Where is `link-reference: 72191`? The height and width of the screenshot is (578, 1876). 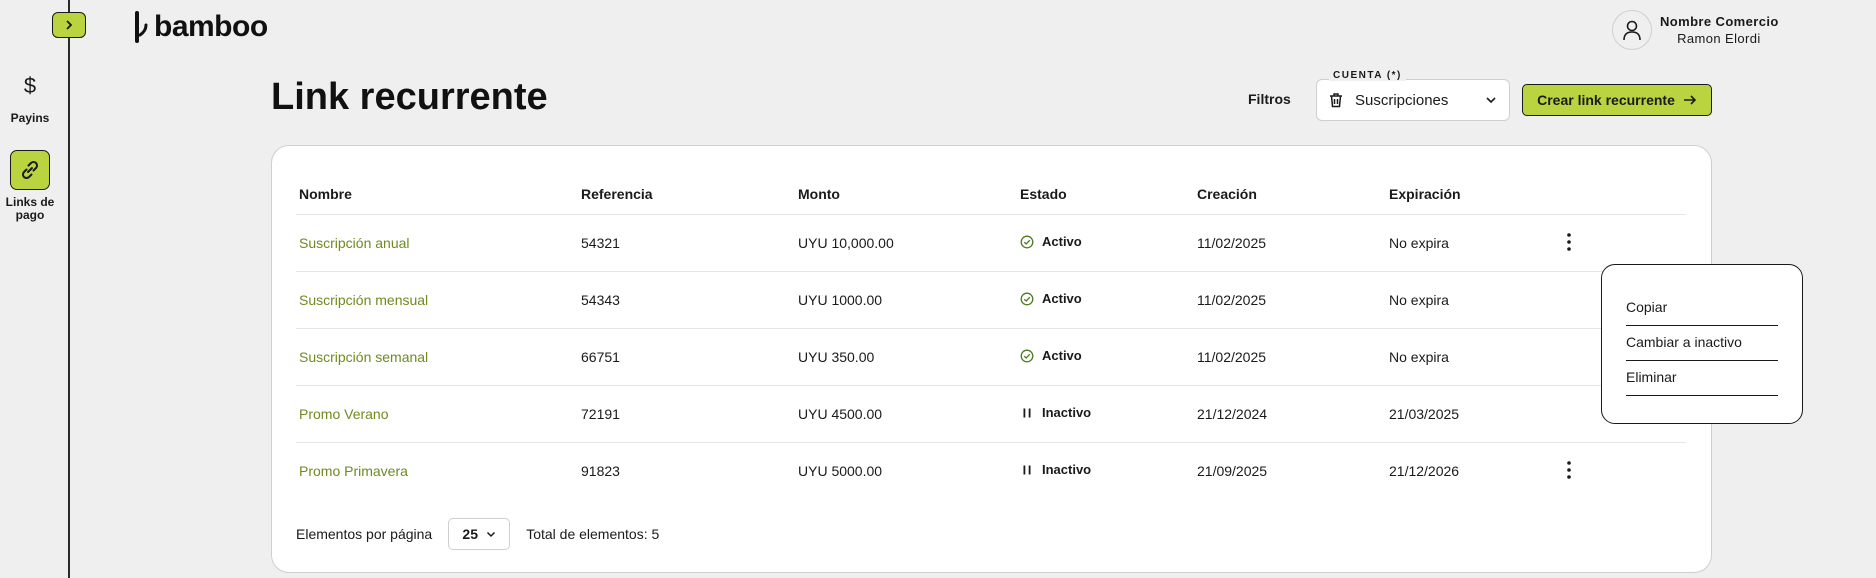
link-reference: 72191 is located at coordinates (600, 414).